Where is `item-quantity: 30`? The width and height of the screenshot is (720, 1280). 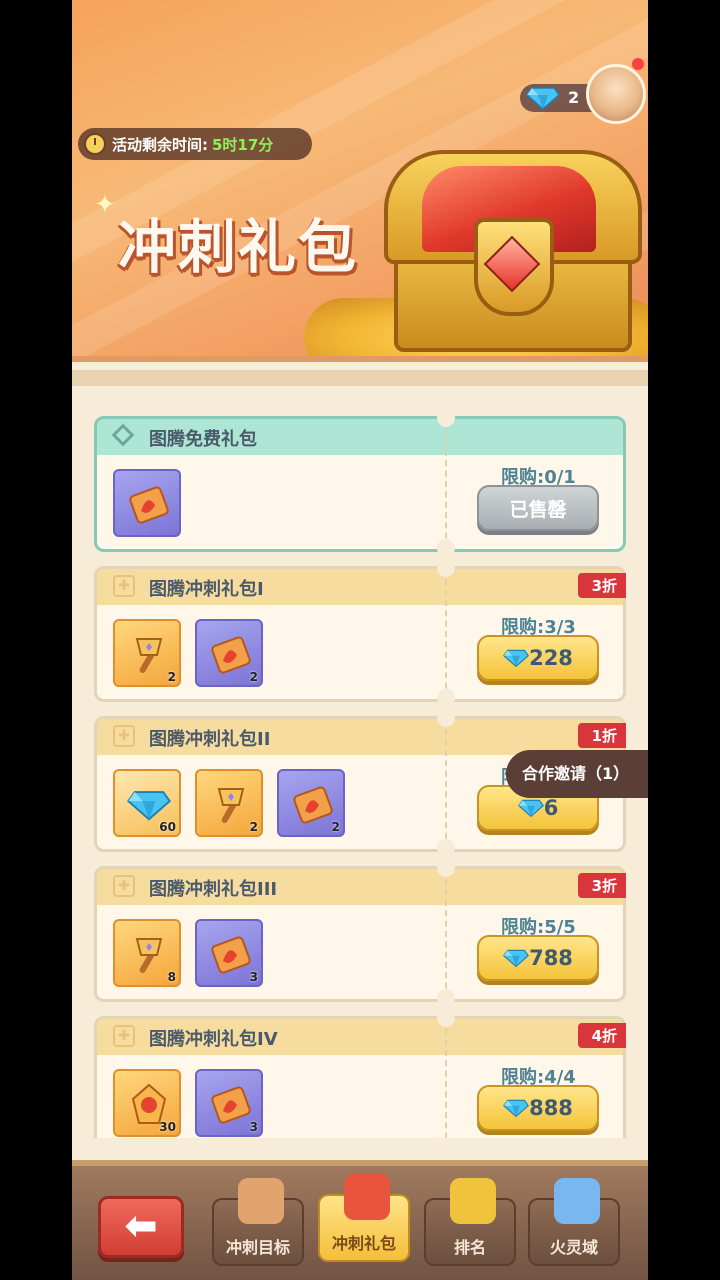
item-quantity: 30 is located at coordinates (167, 1127).